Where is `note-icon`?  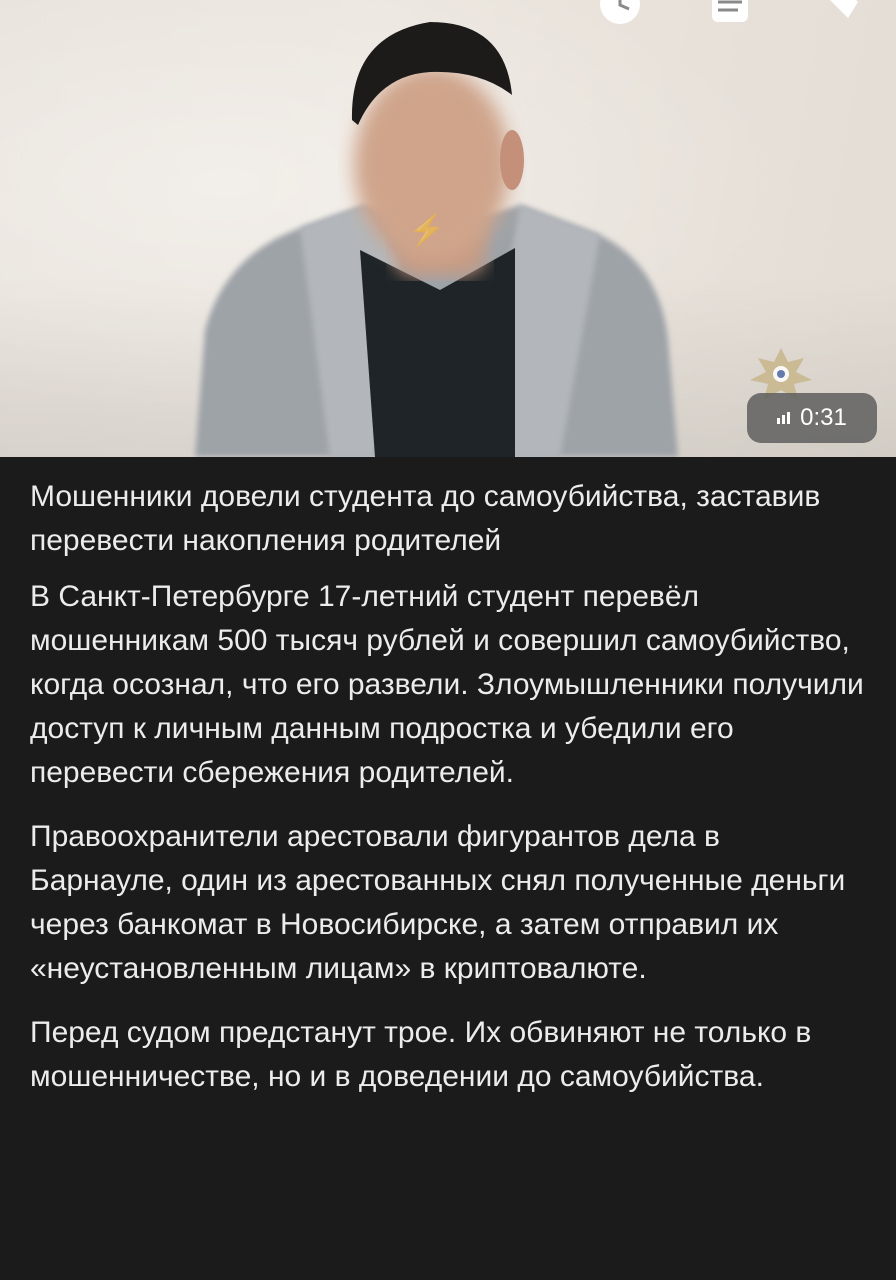
note-icon is located at coordinates (730, 13).